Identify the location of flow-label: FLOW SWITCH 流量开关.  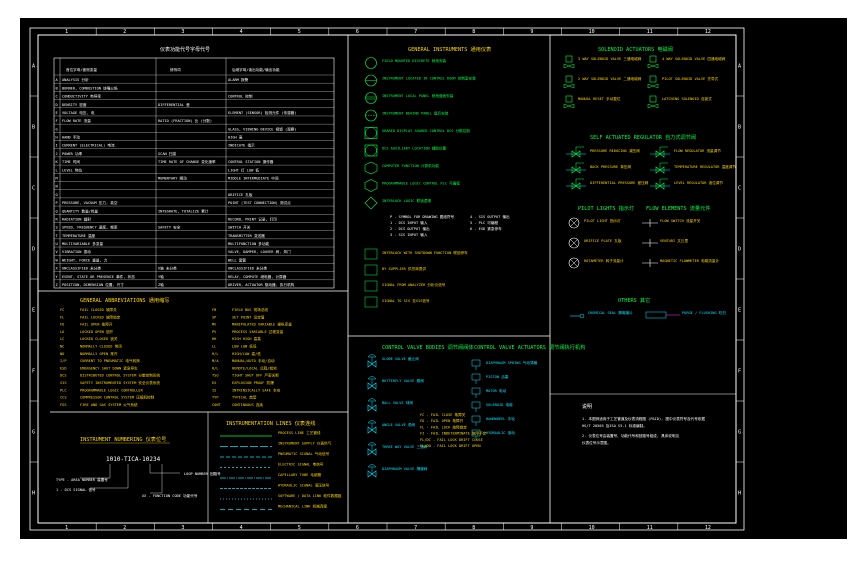
(680, 220).